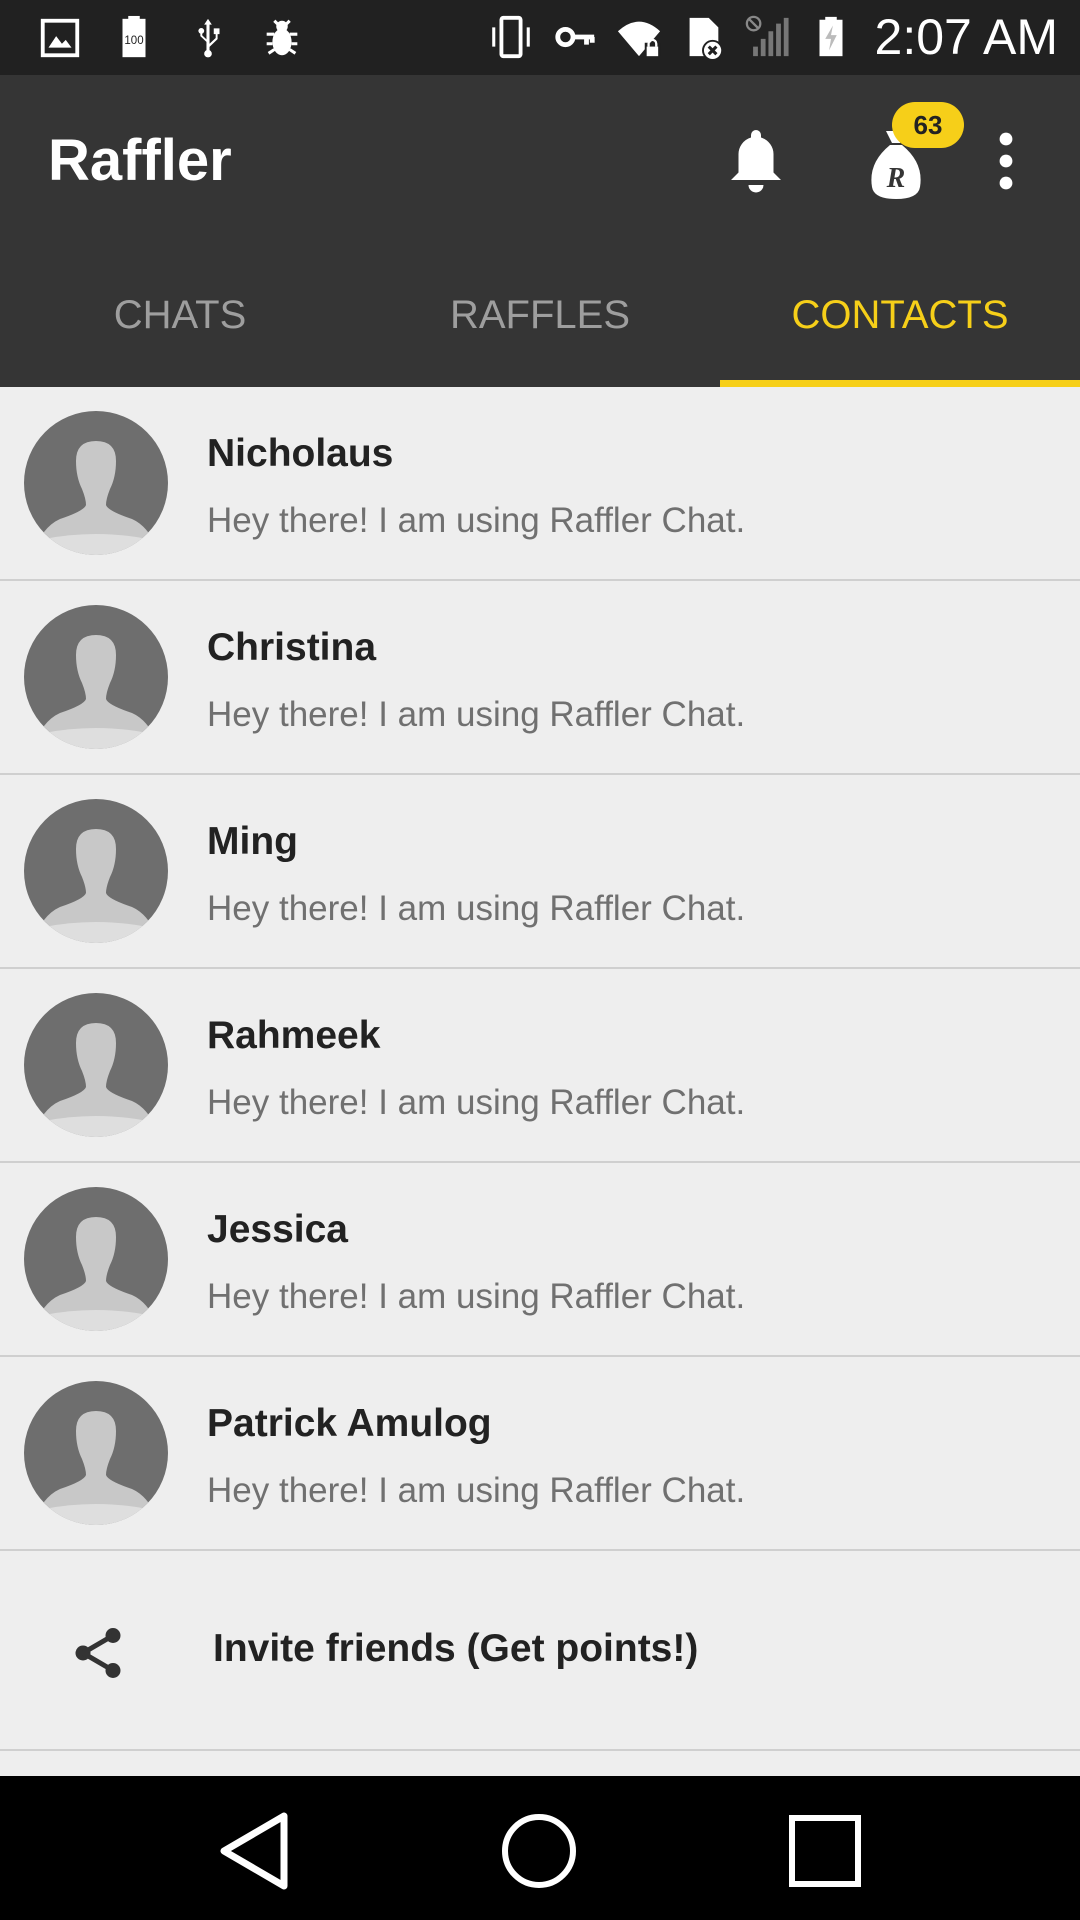 Image resolution: width=1080 pixels, height=1920 pixels. Describe the element at coordinates (294, 1035) in the screenshot. I see `contact-name: Rahmeek` at that location.